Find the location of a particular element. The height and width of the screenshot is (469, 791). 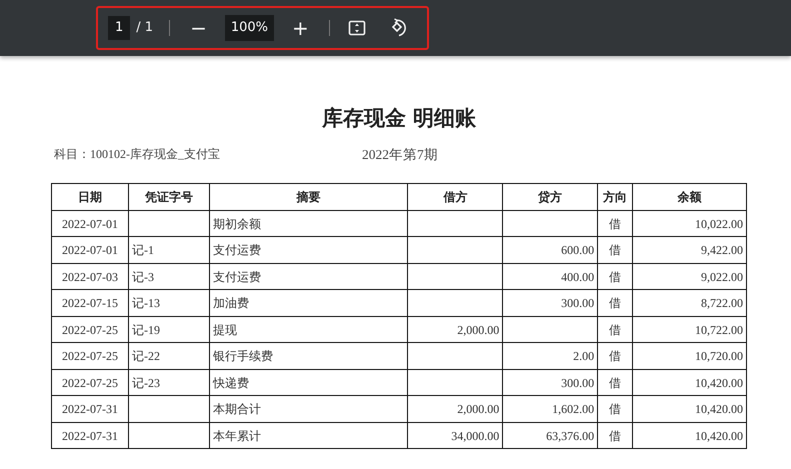

zoom-out-button: − is located at coordinates (198, 28).